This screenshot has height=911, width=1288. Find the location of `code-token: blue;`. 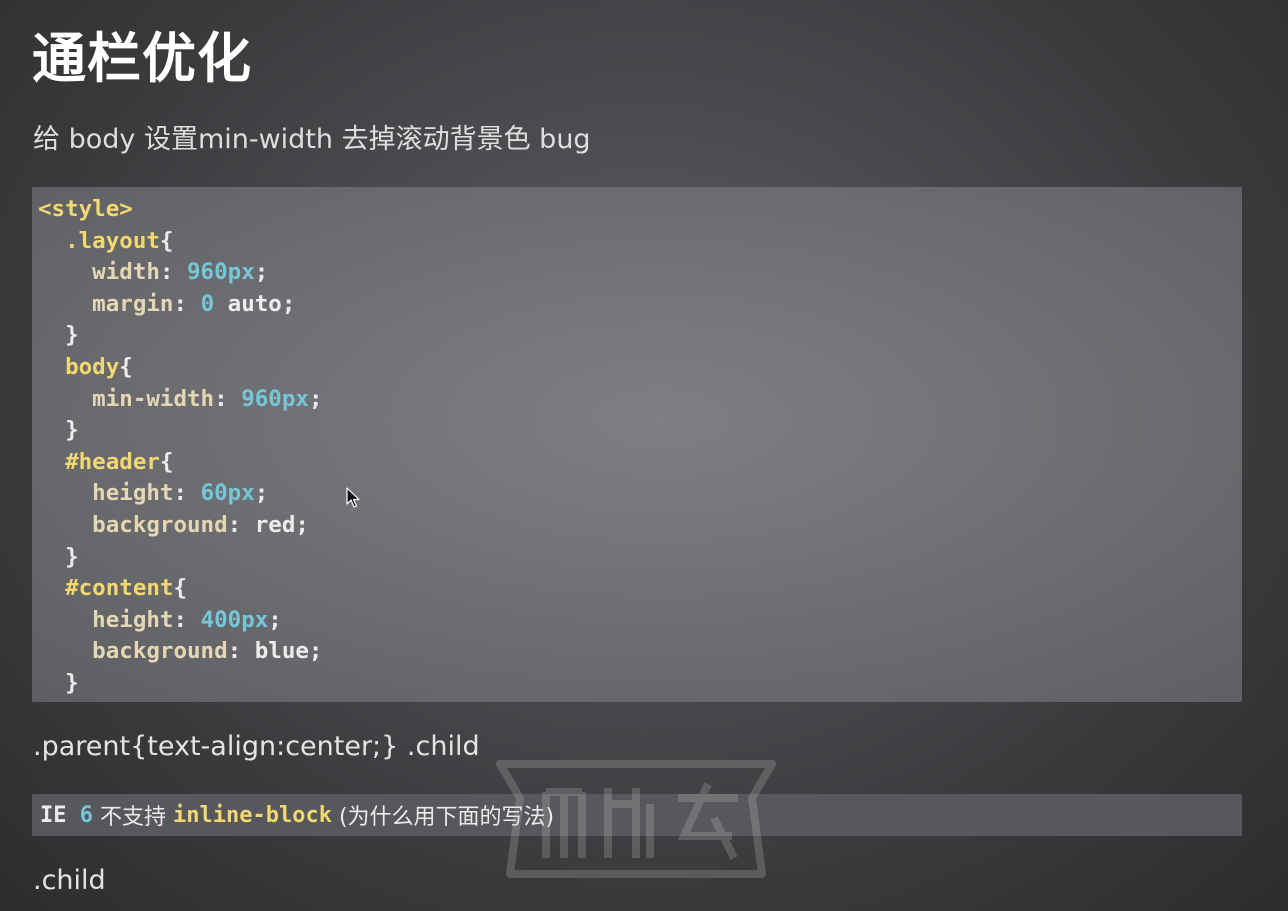

code-token: blue; is located at coordinates (288, 651).